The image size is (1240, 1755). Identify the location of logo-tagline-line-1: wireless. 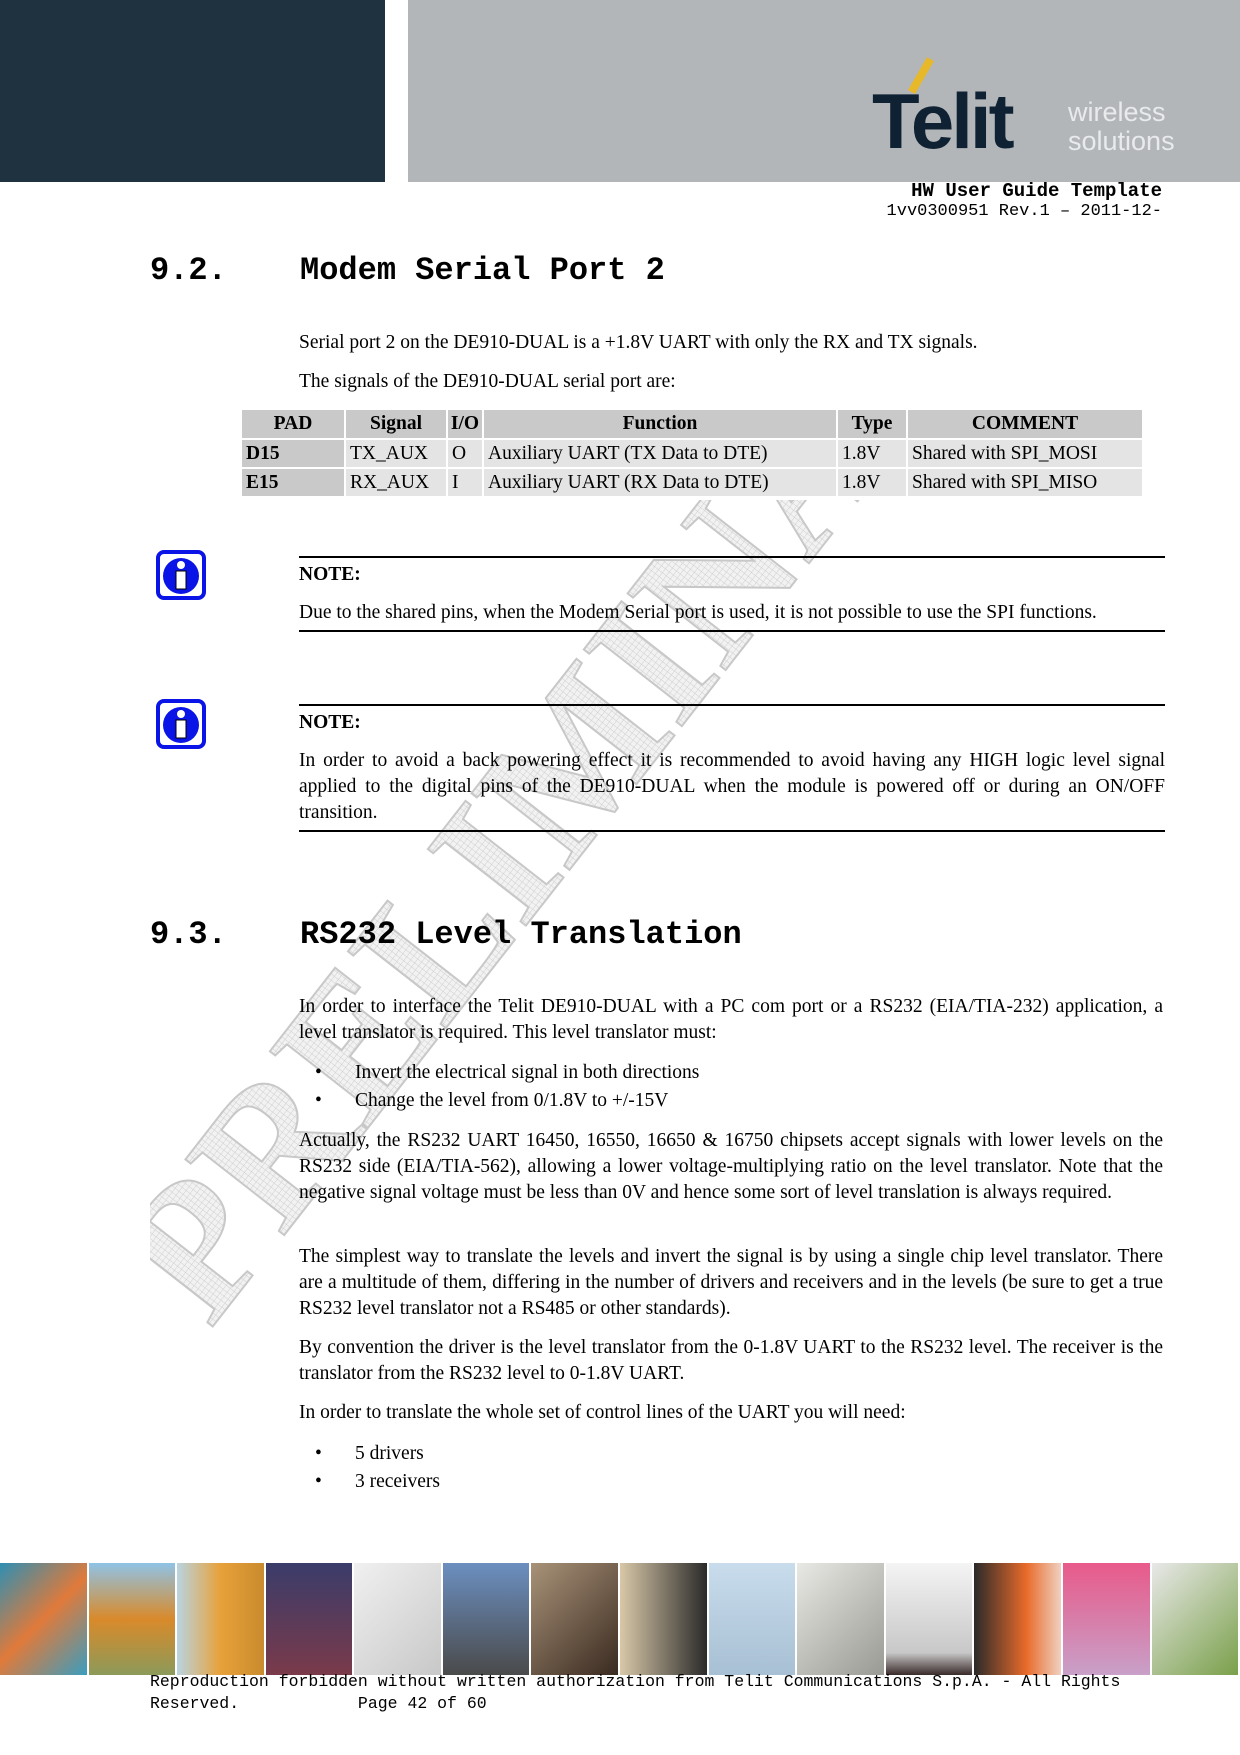
(1117, 112).